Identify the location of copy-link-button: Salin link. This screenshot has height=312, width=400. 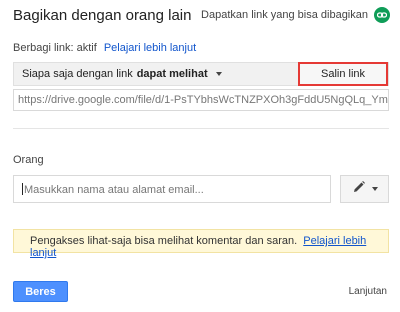
(343, 74).